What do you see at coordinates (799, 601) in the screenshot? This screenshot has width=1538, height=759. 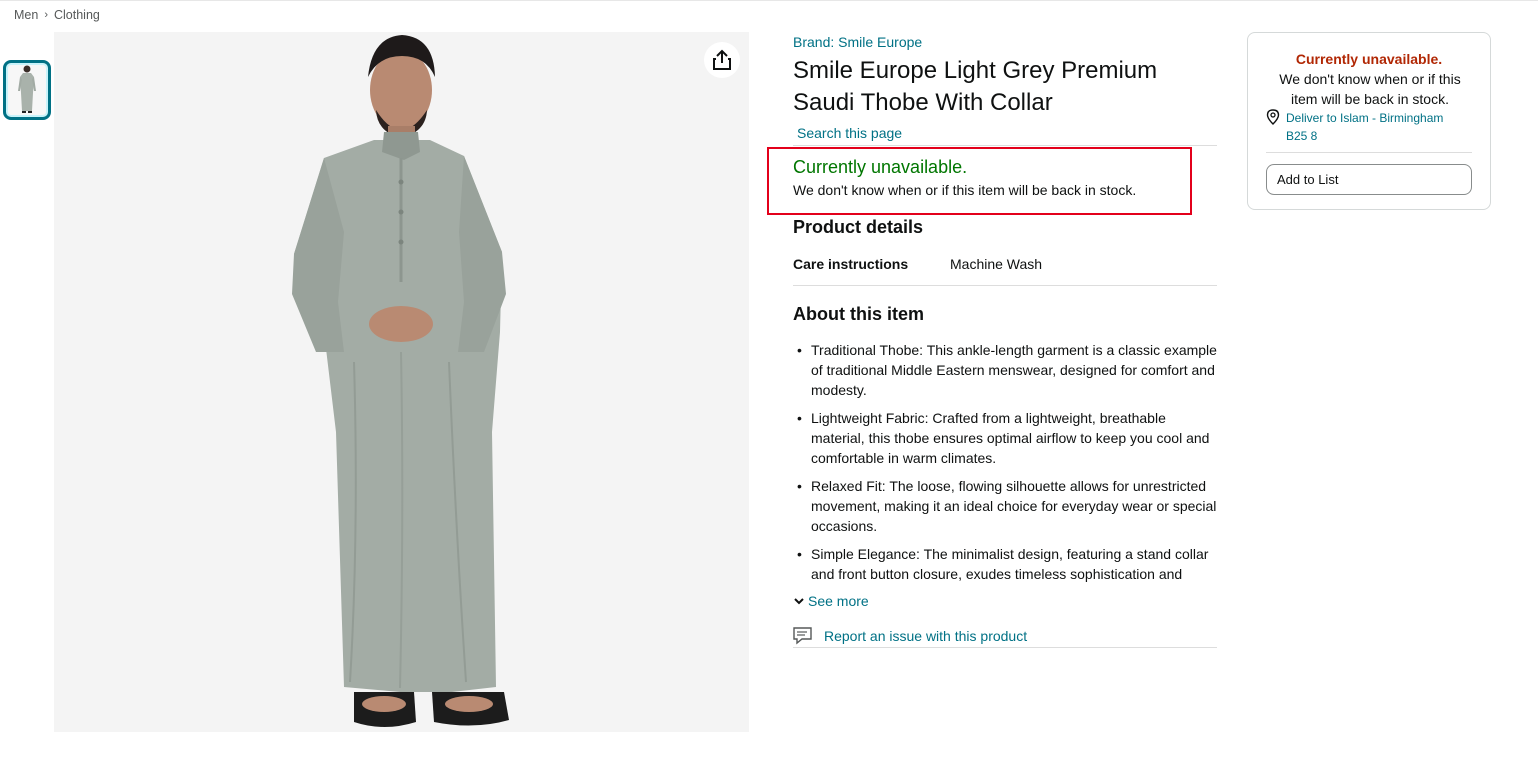 I see `chevron-down-icon` at bounding box center [799, 601].